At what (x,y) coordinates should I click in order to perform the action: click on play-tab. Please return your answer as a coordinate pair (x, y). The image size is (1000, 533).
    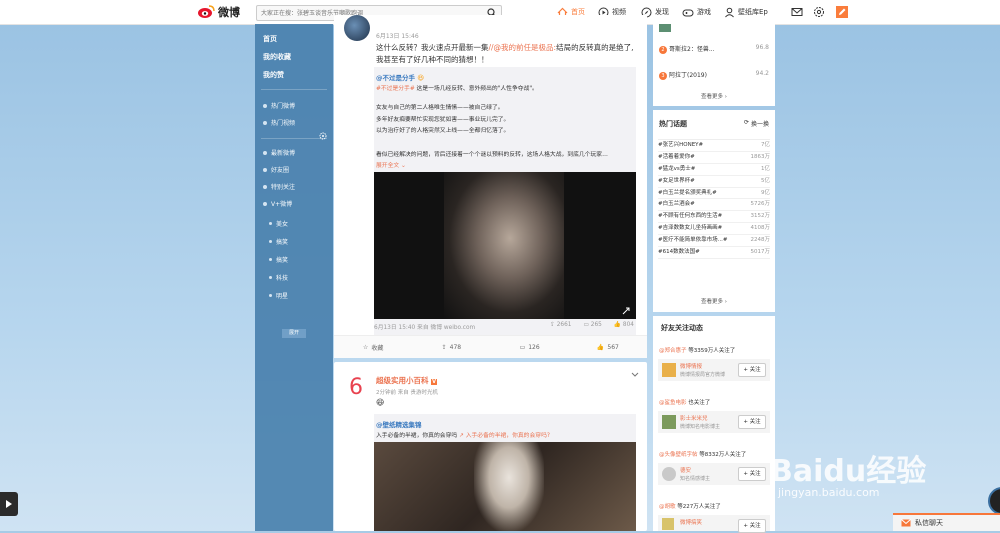
    Looking at the image, I should click on (9, 504).